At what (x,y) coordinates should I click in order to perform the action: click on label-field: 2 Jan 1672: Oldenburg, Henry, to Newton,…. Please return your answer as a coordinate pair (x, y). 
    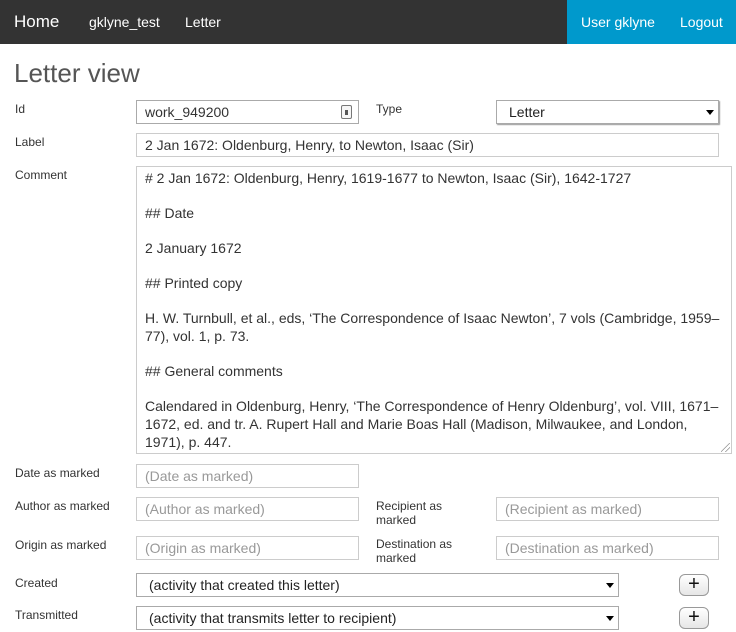
    Looking at the image, I should click on (427, 145).